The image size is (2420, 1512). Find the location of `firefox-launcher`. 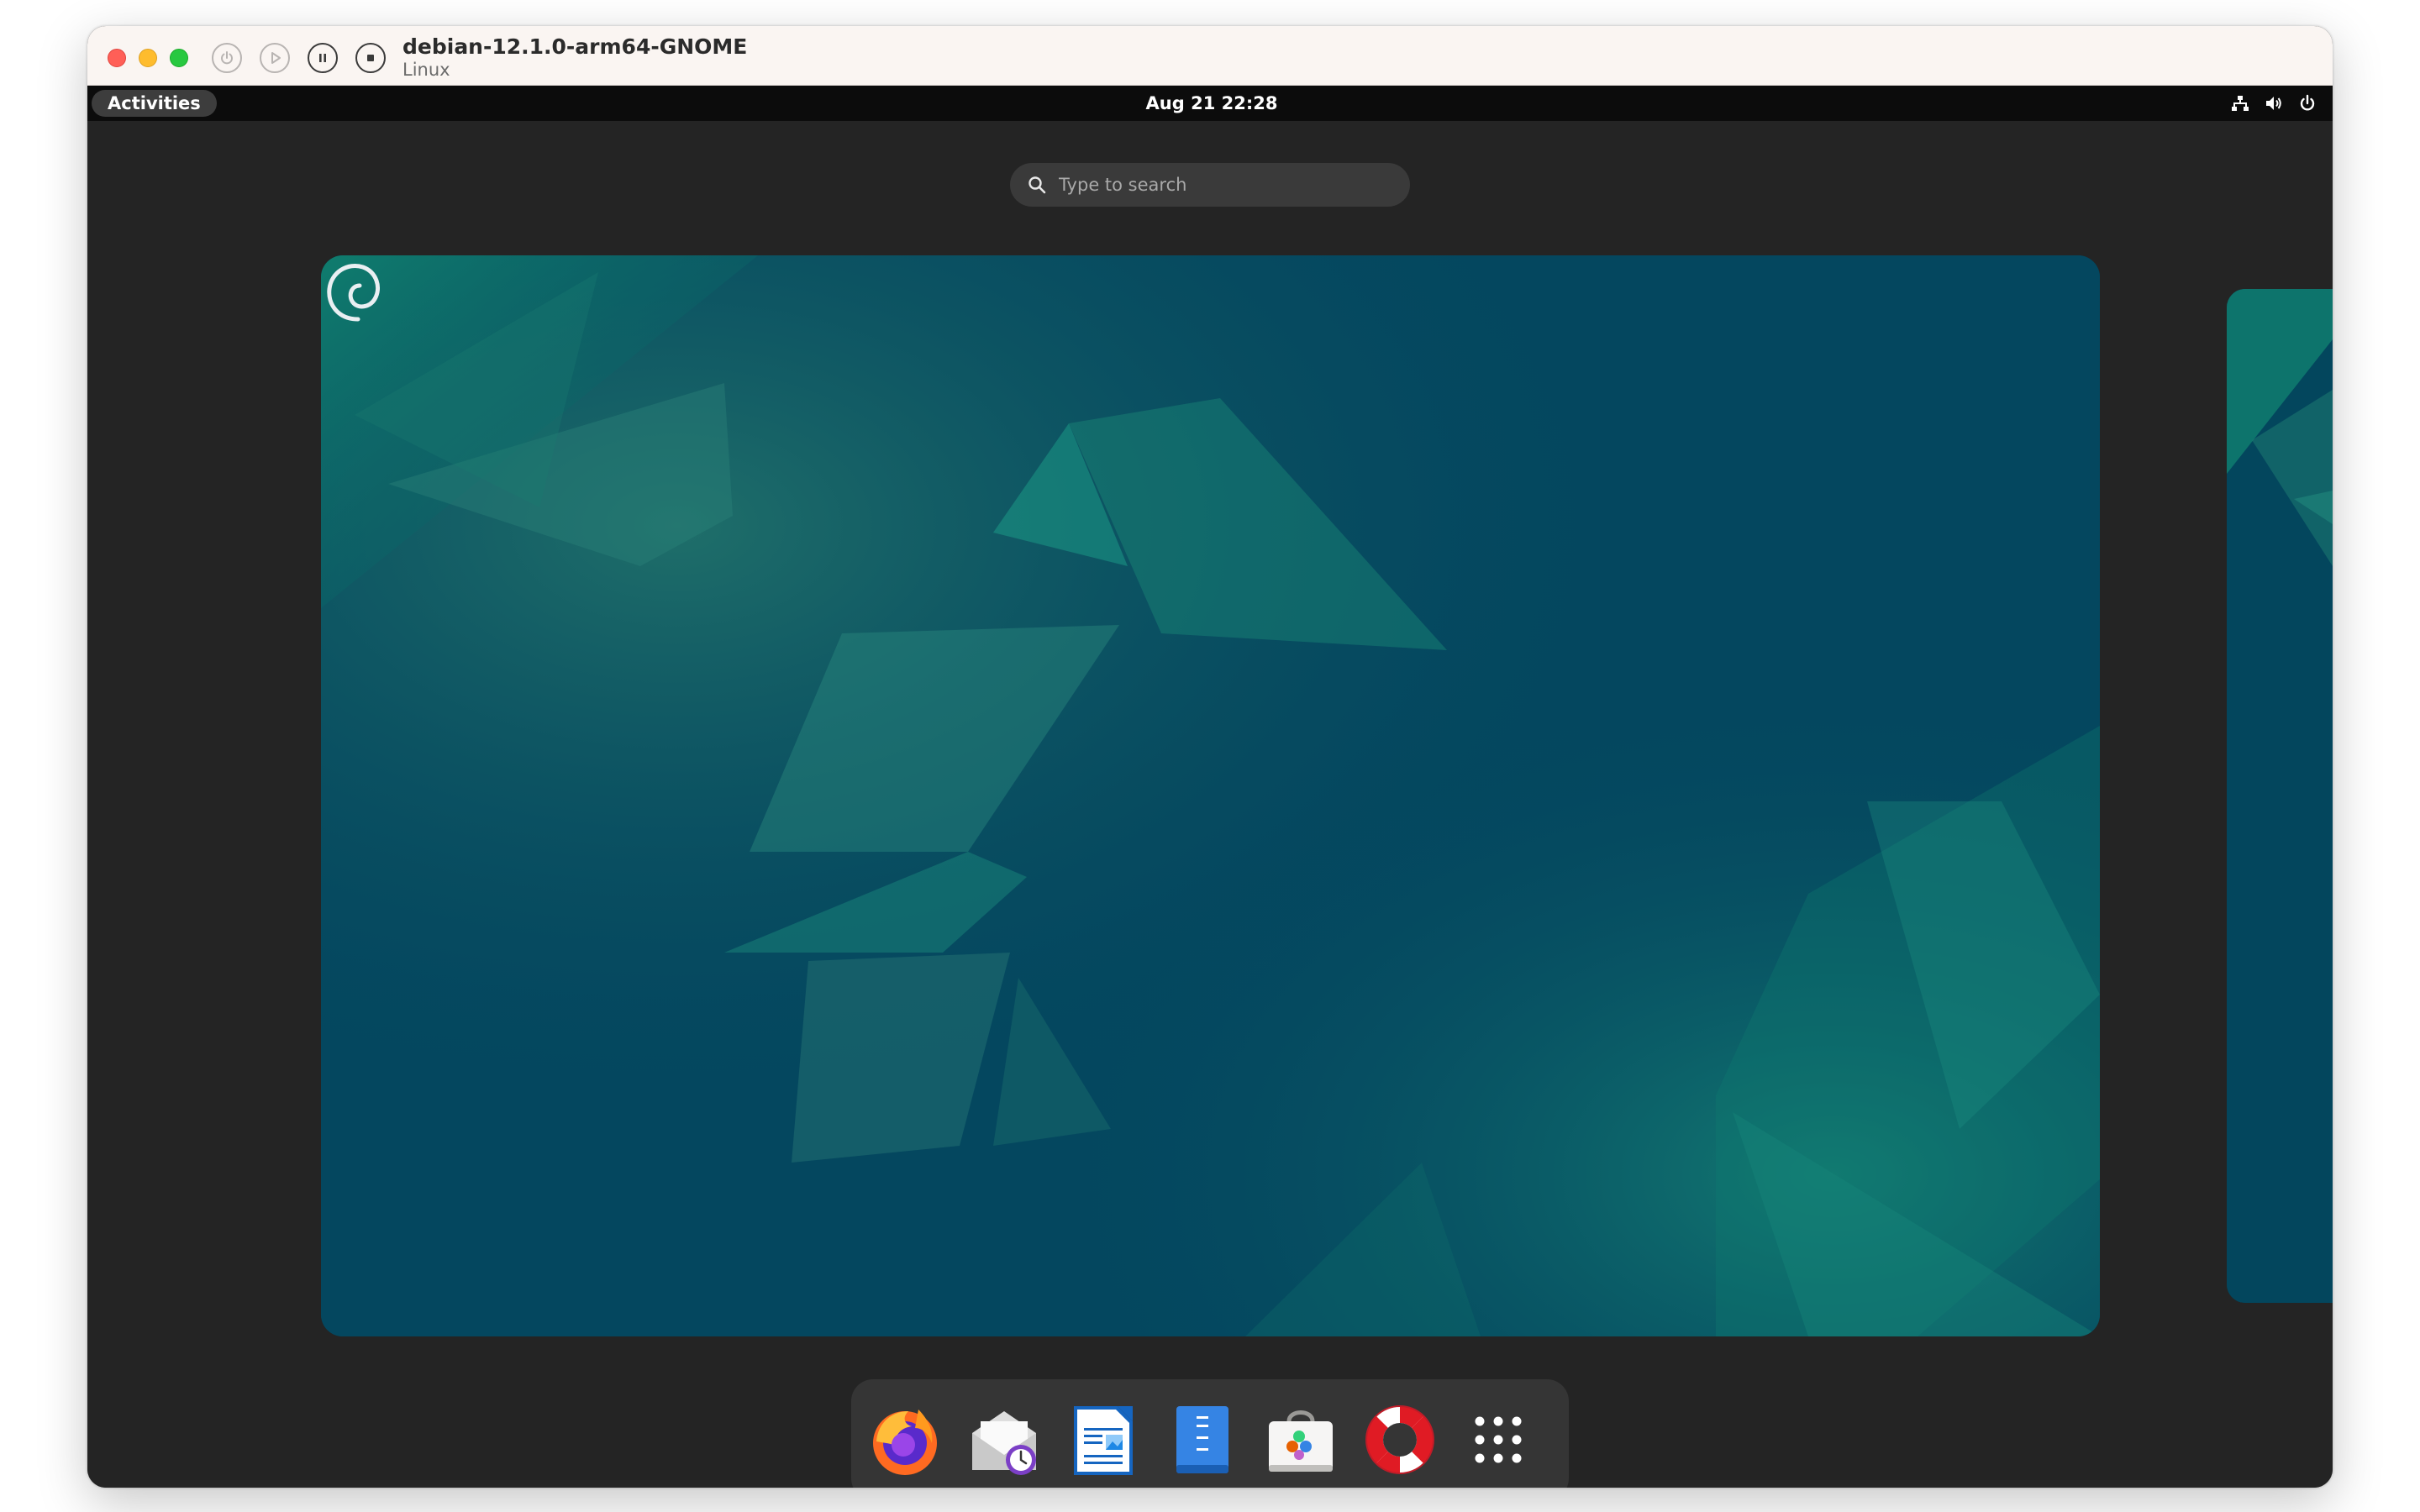

firefox-launcher is located at coordinates (905, 1439).